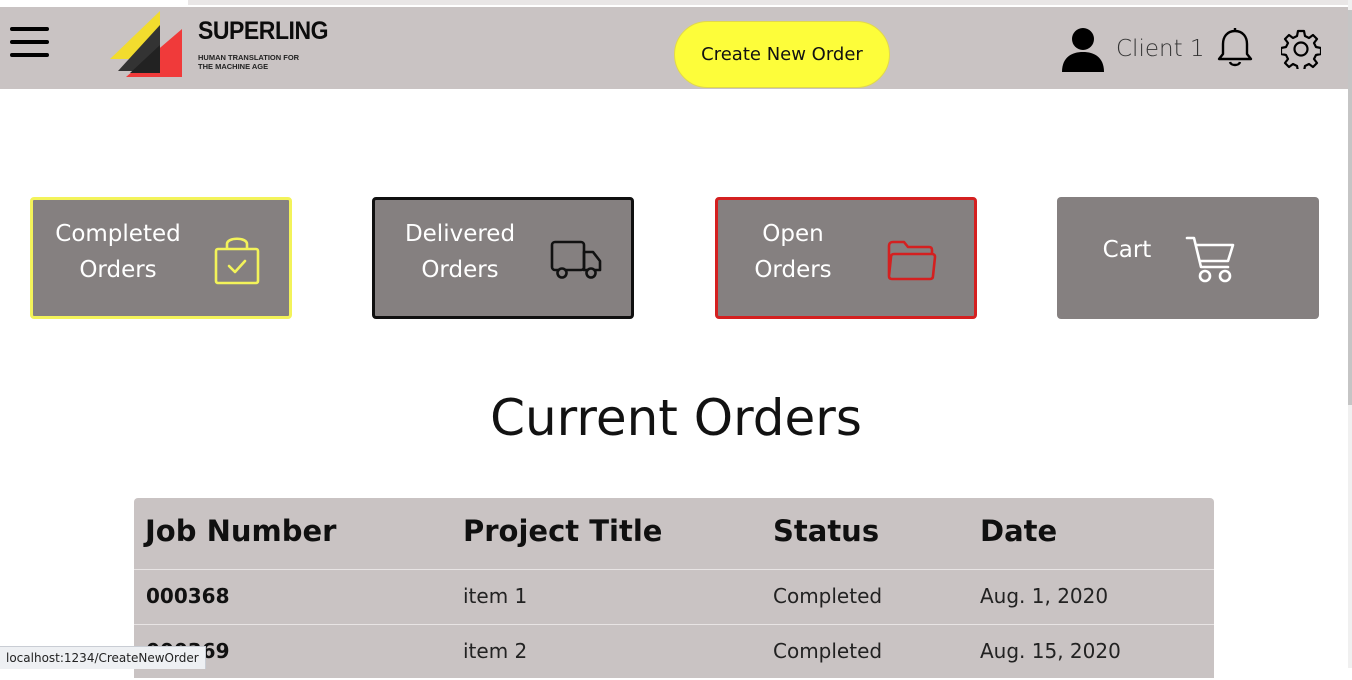 Image resolution: width=1352 pixels, height=680 pixels. What do you see at coordinates (1044, 596) in the screenshot?
I see `order-date: Aug. 1, 2020` at bounding box center [1044, 596].